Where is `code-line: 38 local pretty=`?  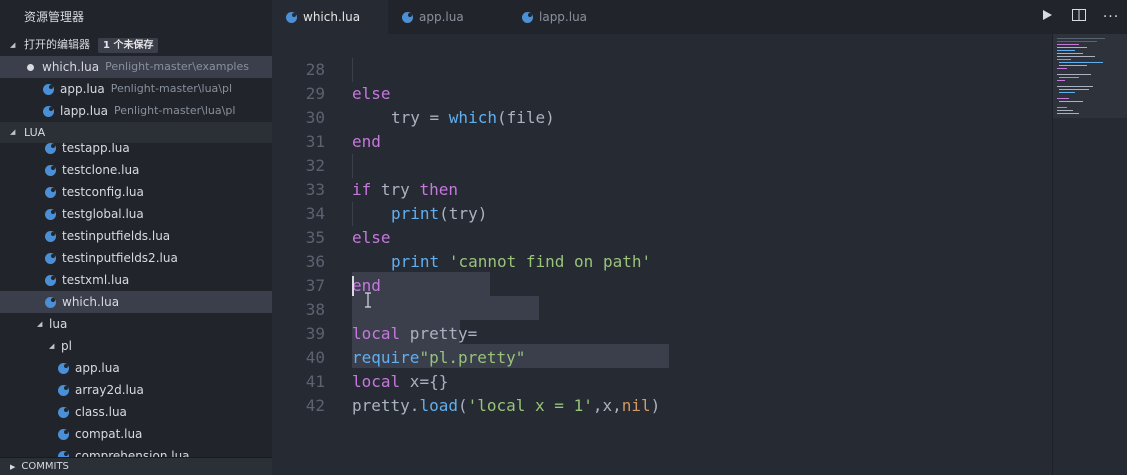
code-line: 38 local pretty= is located at coordinates (662, 308).